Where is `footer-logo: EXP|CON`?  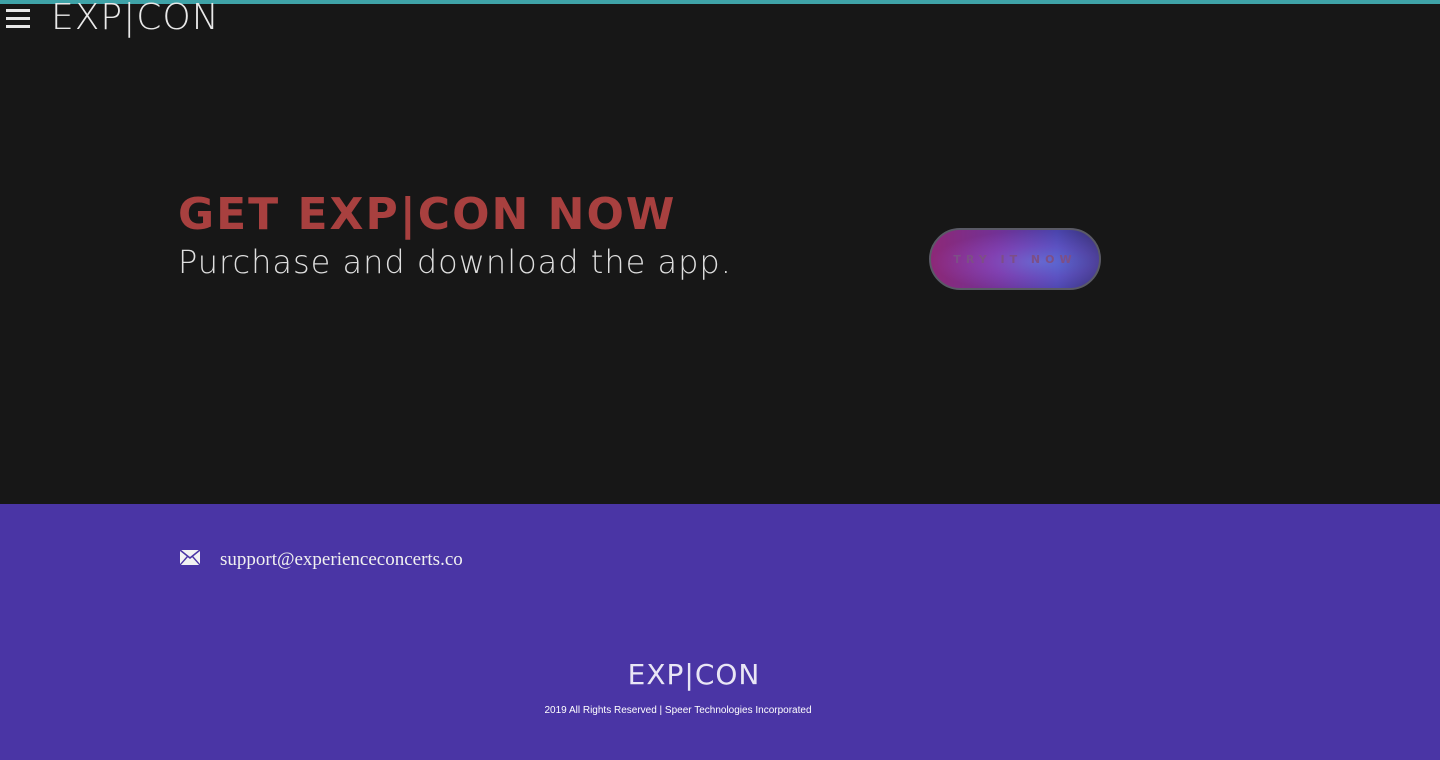 footer-logo: EXP|CON is located at coordinates (694, 674).